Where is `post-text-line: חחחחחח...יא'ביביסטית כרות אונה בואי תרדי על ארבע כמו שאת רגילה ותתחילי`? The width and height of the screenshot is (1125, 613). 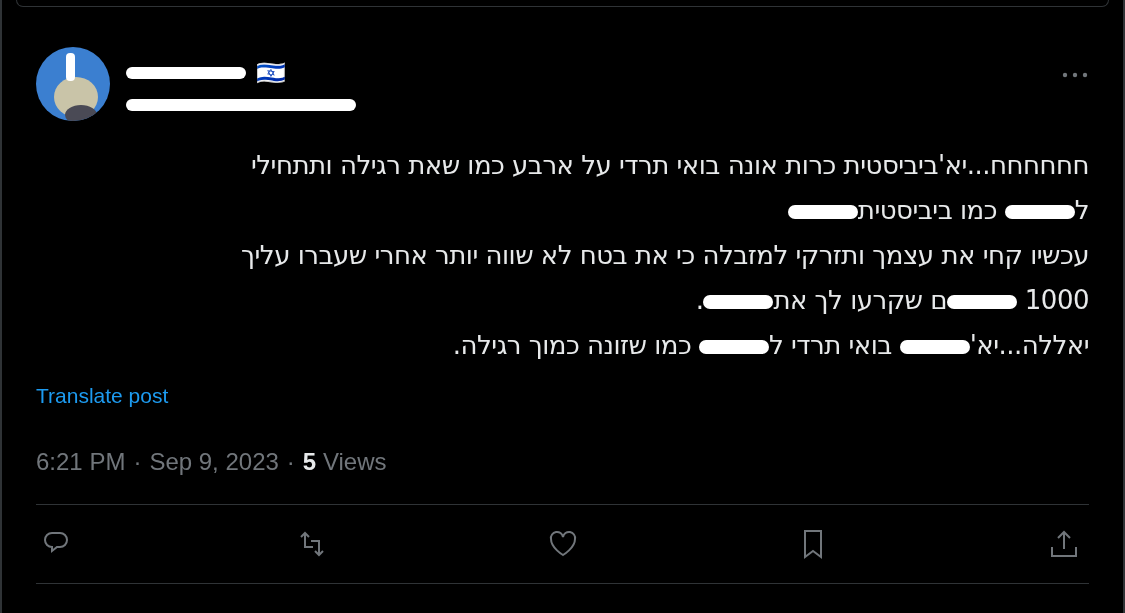
post-text-line: חחחחחח...יא'ביביסטית כרות אונה בואי תרדי על ארבע כמו שאת רגילה ותתחילי is located at coordinates (670, 165).